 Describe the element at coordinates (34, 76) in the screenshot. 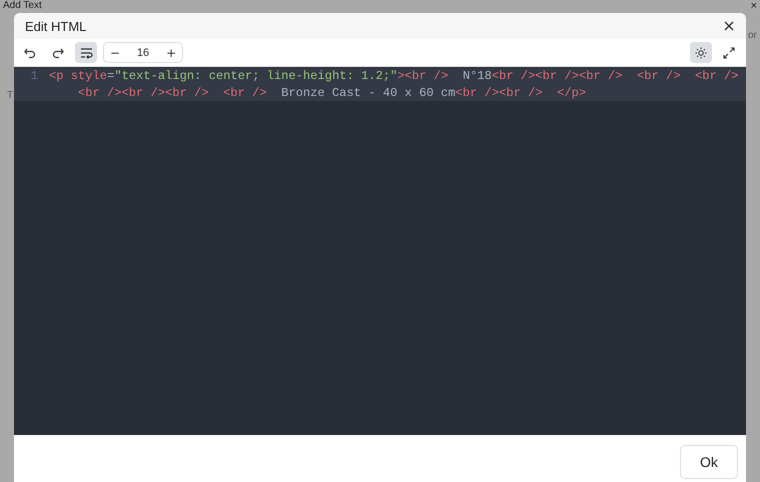

I see `line-number: 1` at that location.